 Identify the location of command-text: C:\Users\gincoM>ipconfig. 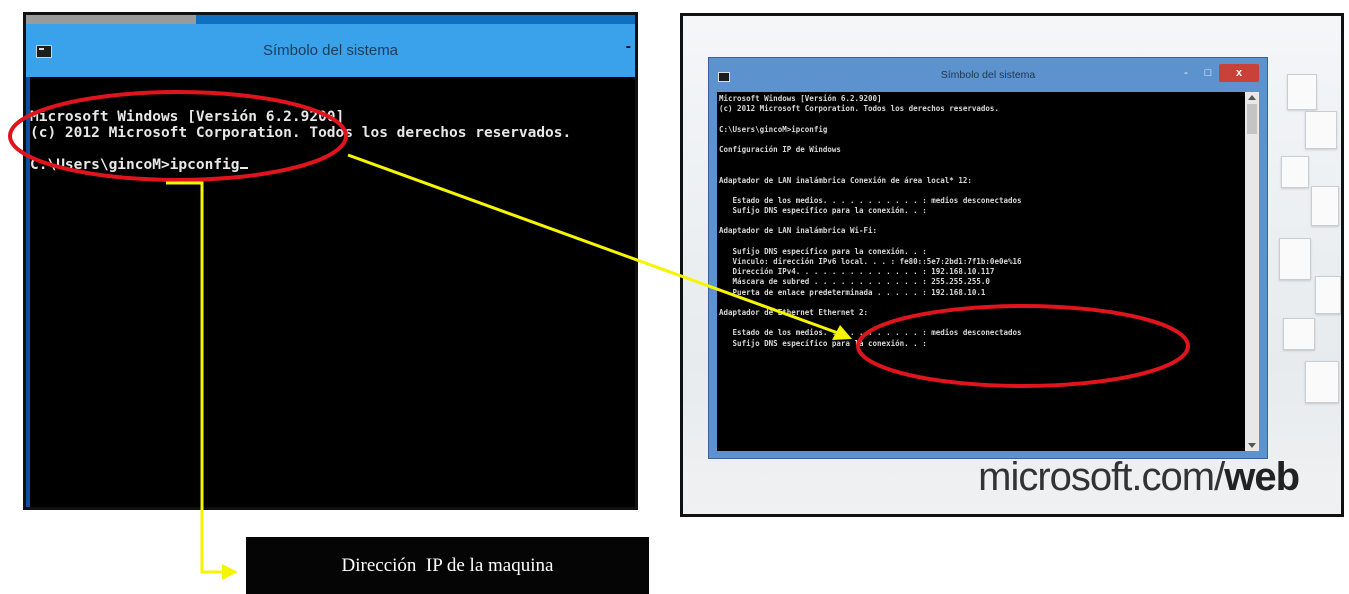
(135, 165).